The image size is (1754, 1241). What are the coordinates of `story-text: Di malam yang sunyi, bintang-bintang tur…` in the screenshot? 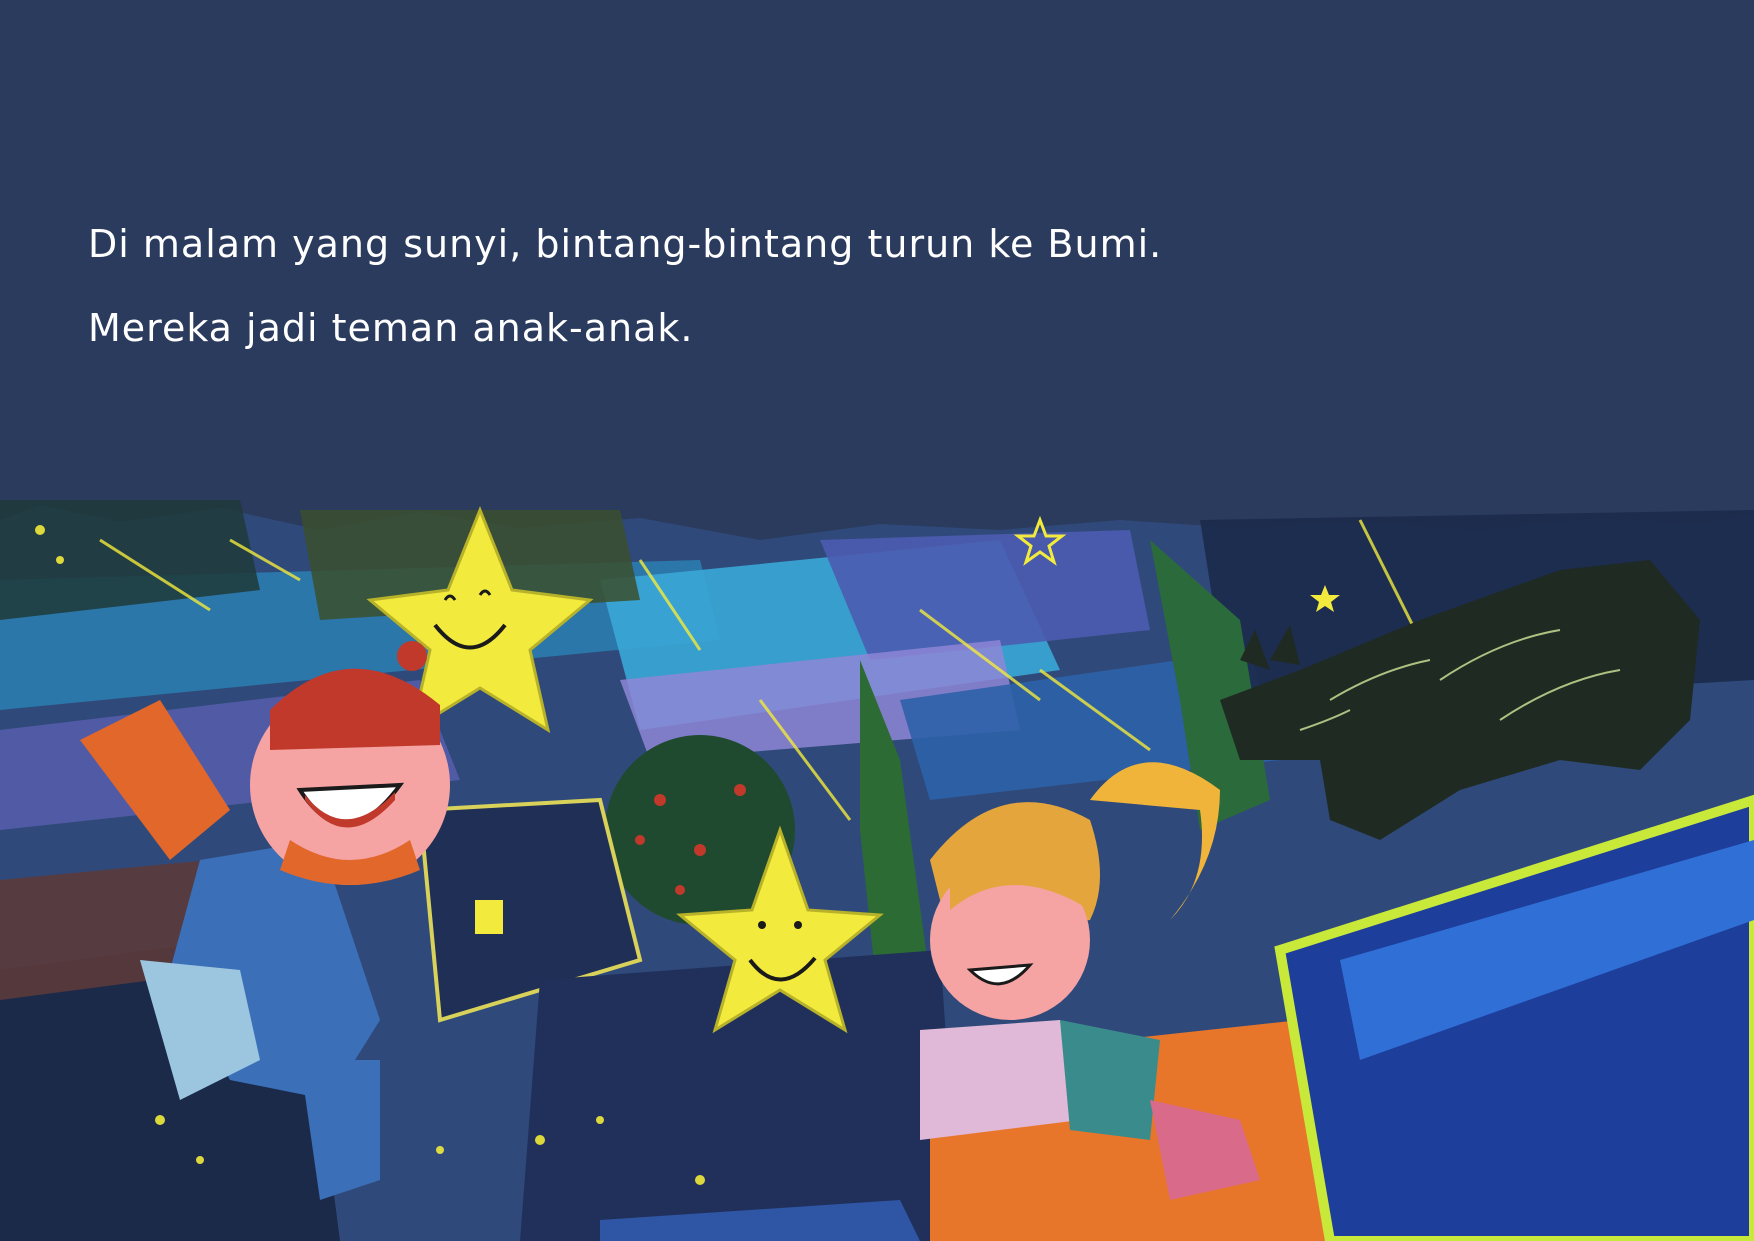 It's located at (738, 305).